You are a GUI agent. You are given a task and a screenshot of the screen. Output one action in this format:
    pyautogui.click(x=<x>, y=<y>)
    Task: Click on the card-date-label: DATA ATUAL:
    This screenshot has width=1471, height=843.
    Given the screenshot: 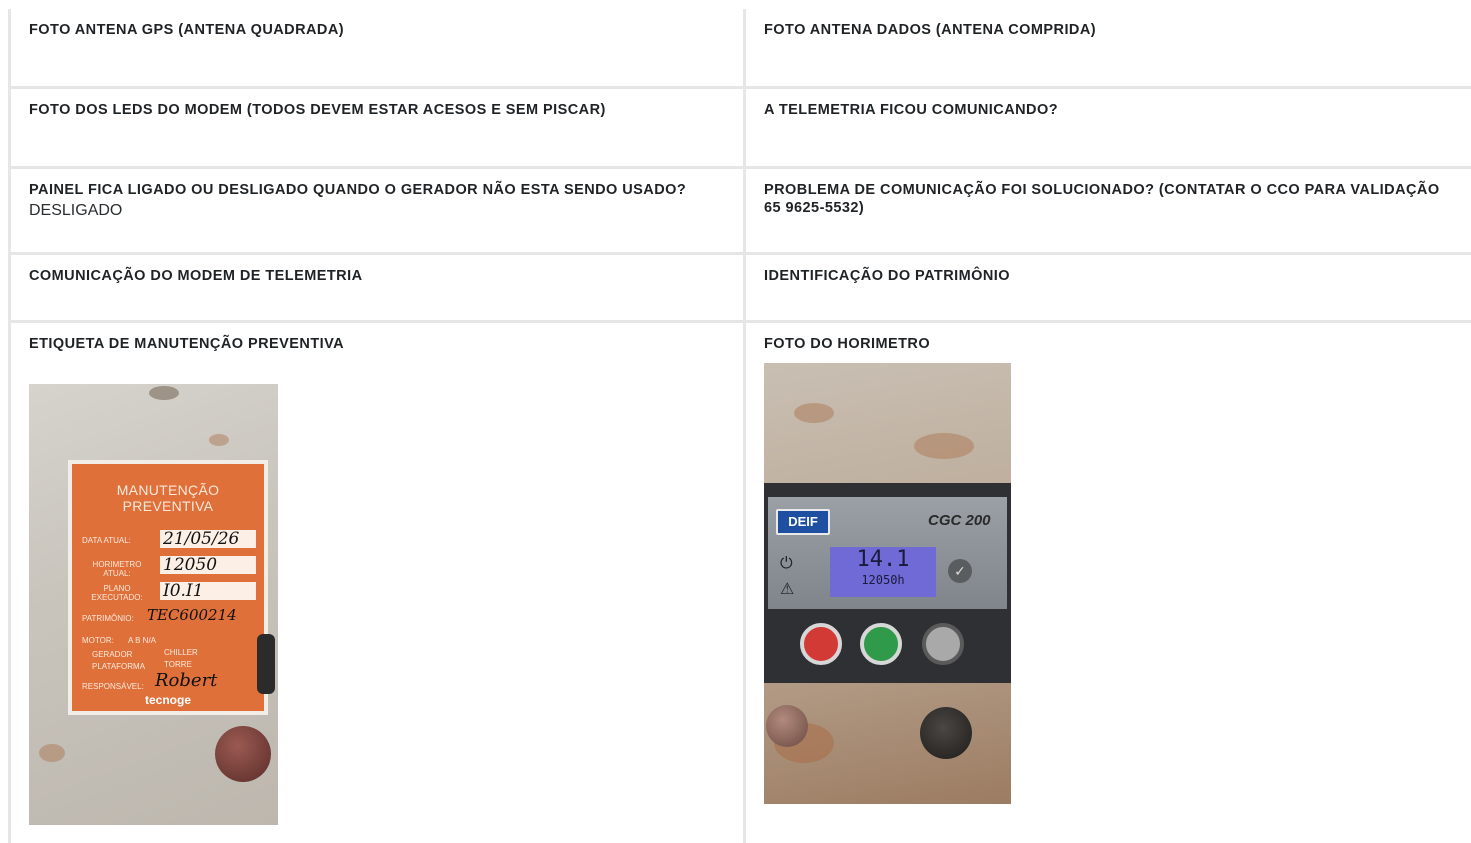 What is the action you would take?
    pyautogui.click(x=106, y=540)
    